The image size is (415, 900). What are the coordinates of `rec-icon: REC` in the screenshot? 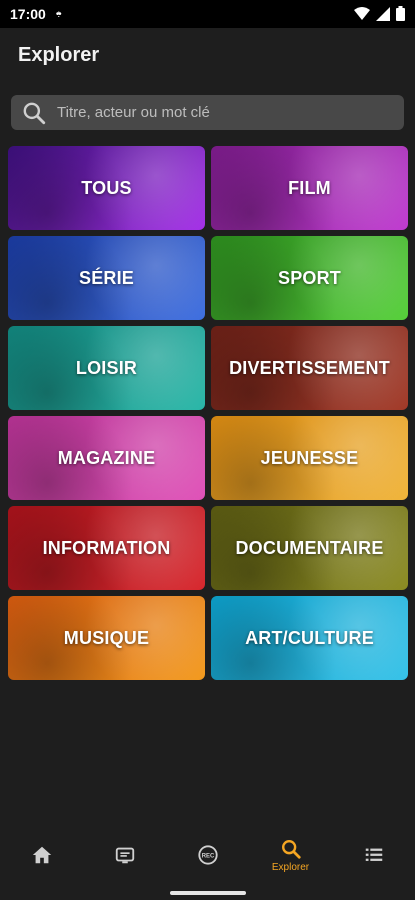 It's located at (207, 855).